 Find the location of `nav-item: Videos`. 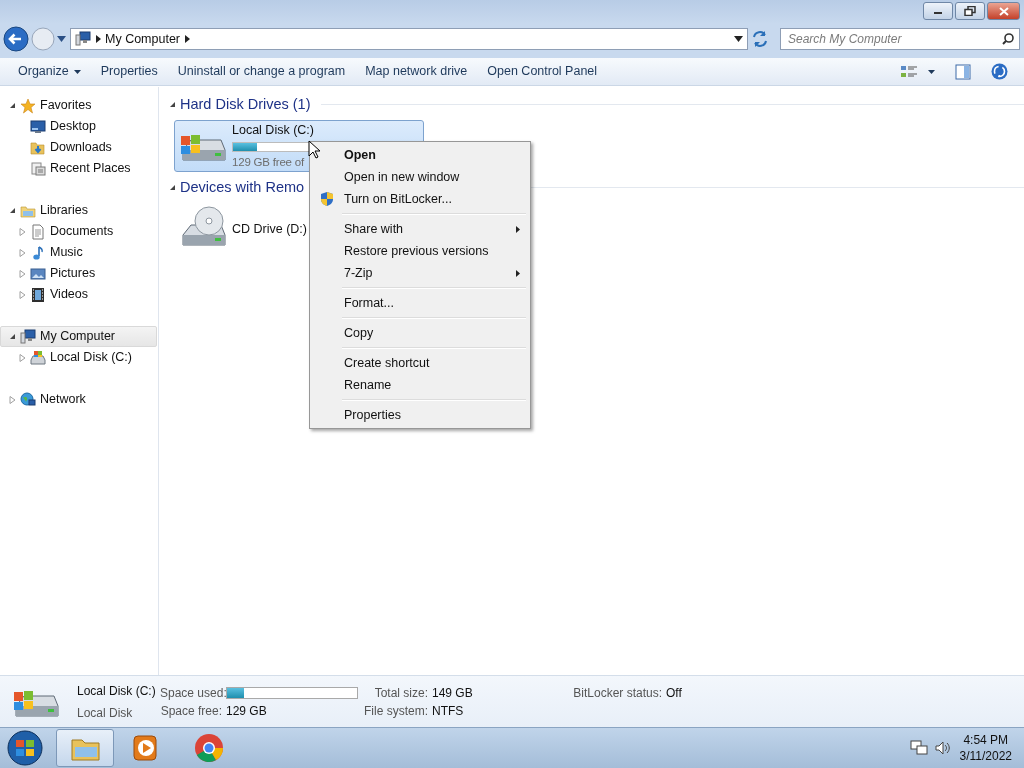

nav-item: Videos is located at coordinates (78, 294).